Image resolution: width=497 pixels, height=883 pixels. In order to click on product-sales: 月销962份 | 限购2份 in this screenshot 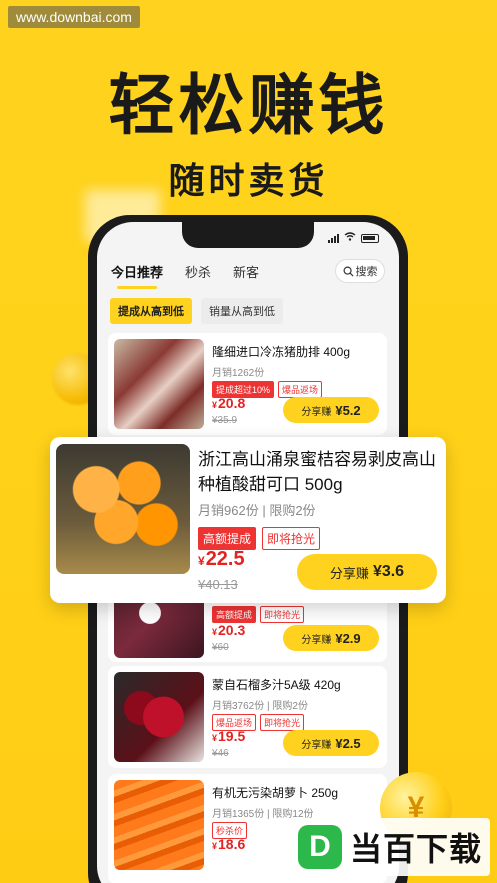, I will do `click(257, 510)`.